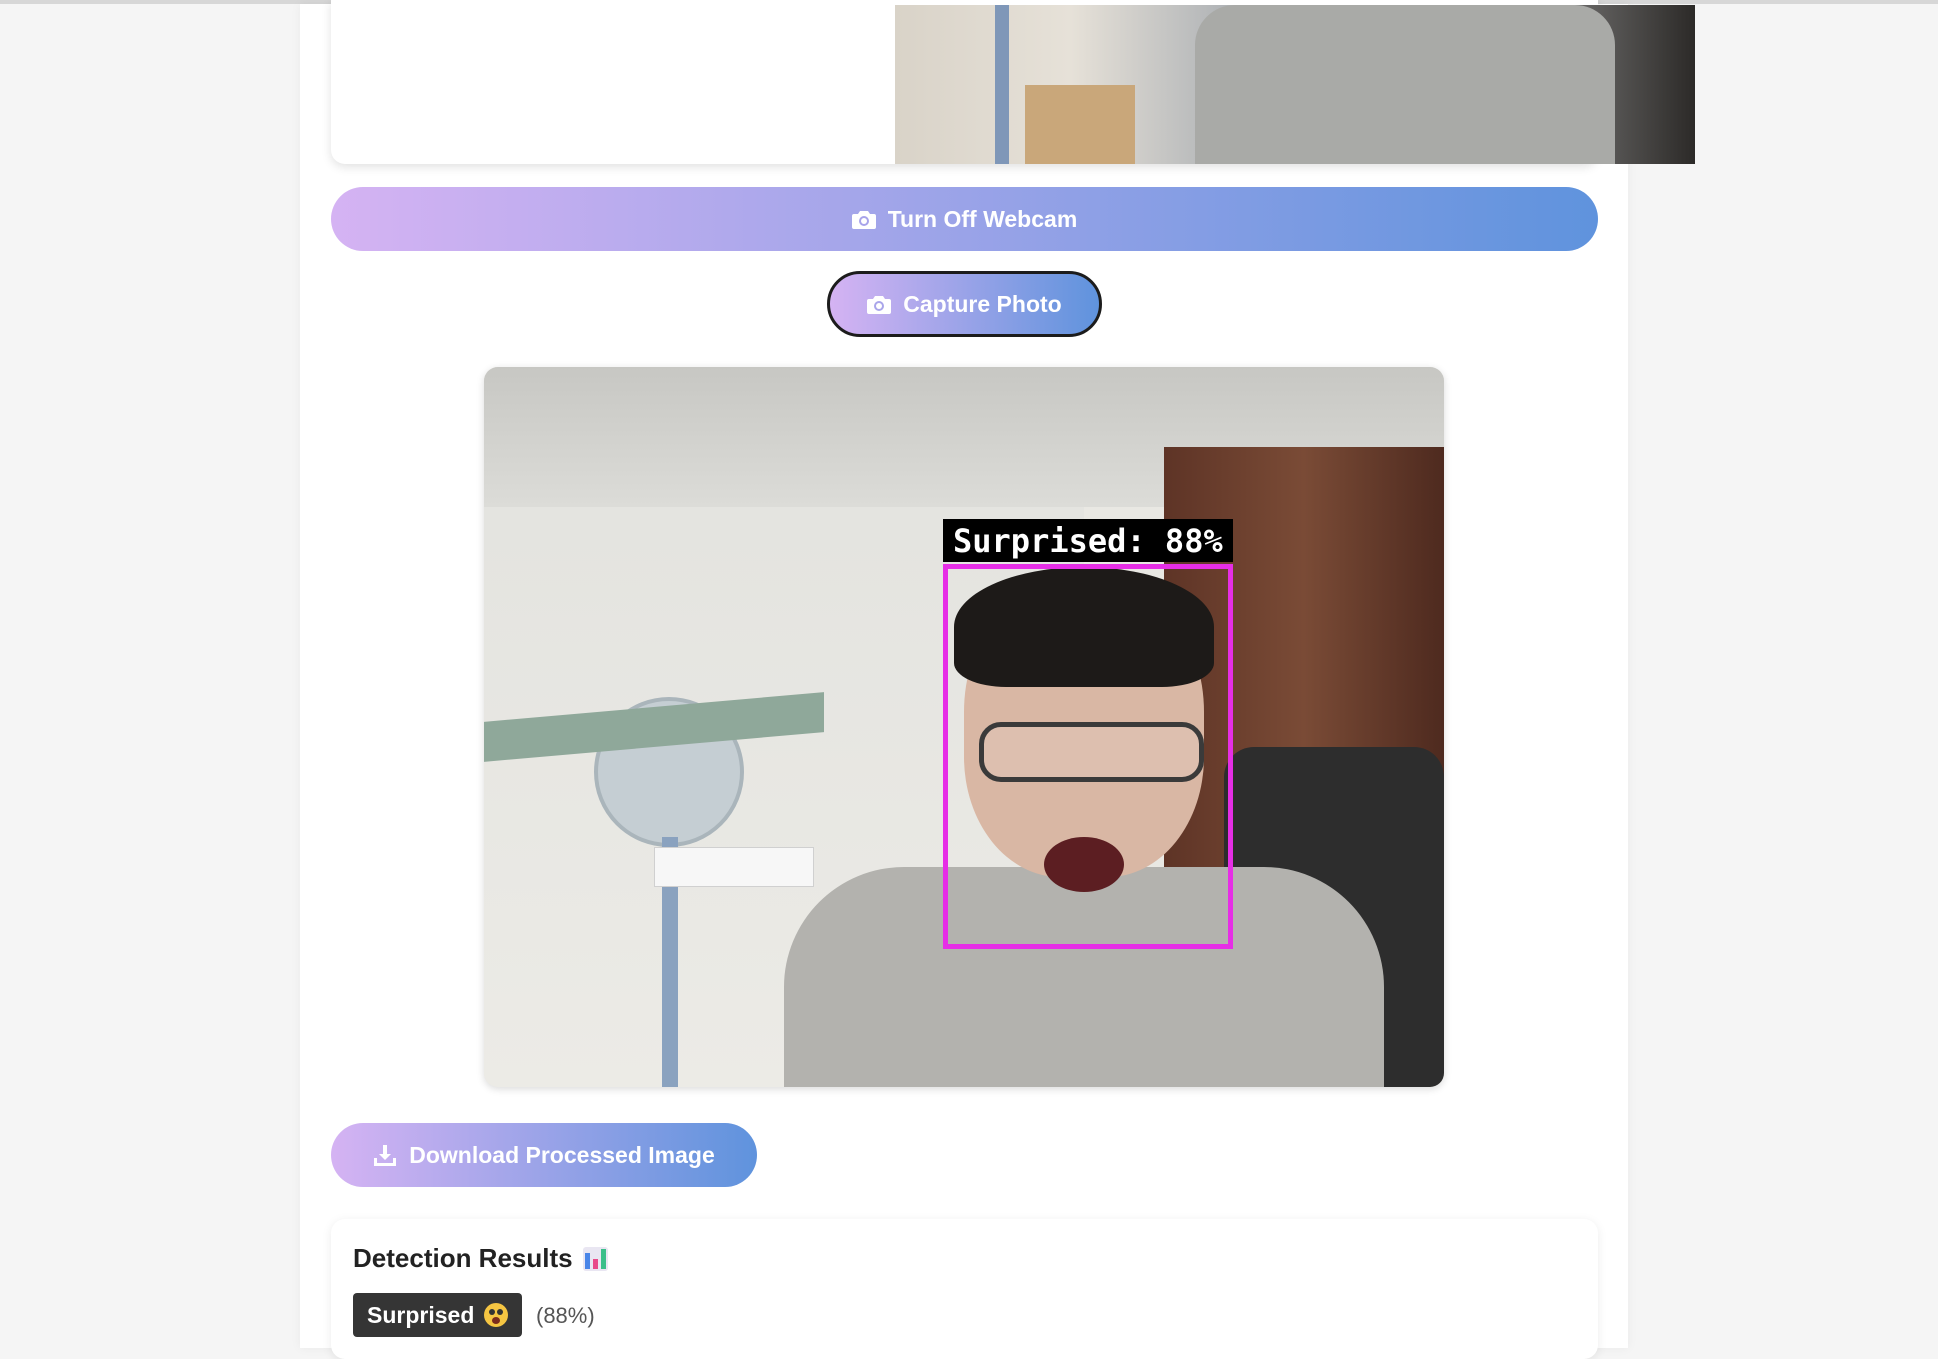  I want to click on feed-person, so click(1405, 84).